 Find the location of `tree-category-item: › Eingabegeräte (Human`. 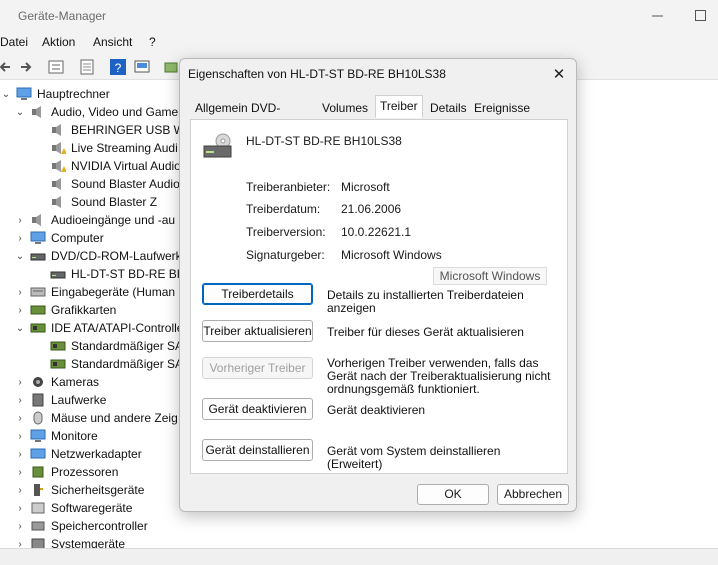

tree-category-item: › Eingabegeräte (Human is located at coordinates (94, 292).